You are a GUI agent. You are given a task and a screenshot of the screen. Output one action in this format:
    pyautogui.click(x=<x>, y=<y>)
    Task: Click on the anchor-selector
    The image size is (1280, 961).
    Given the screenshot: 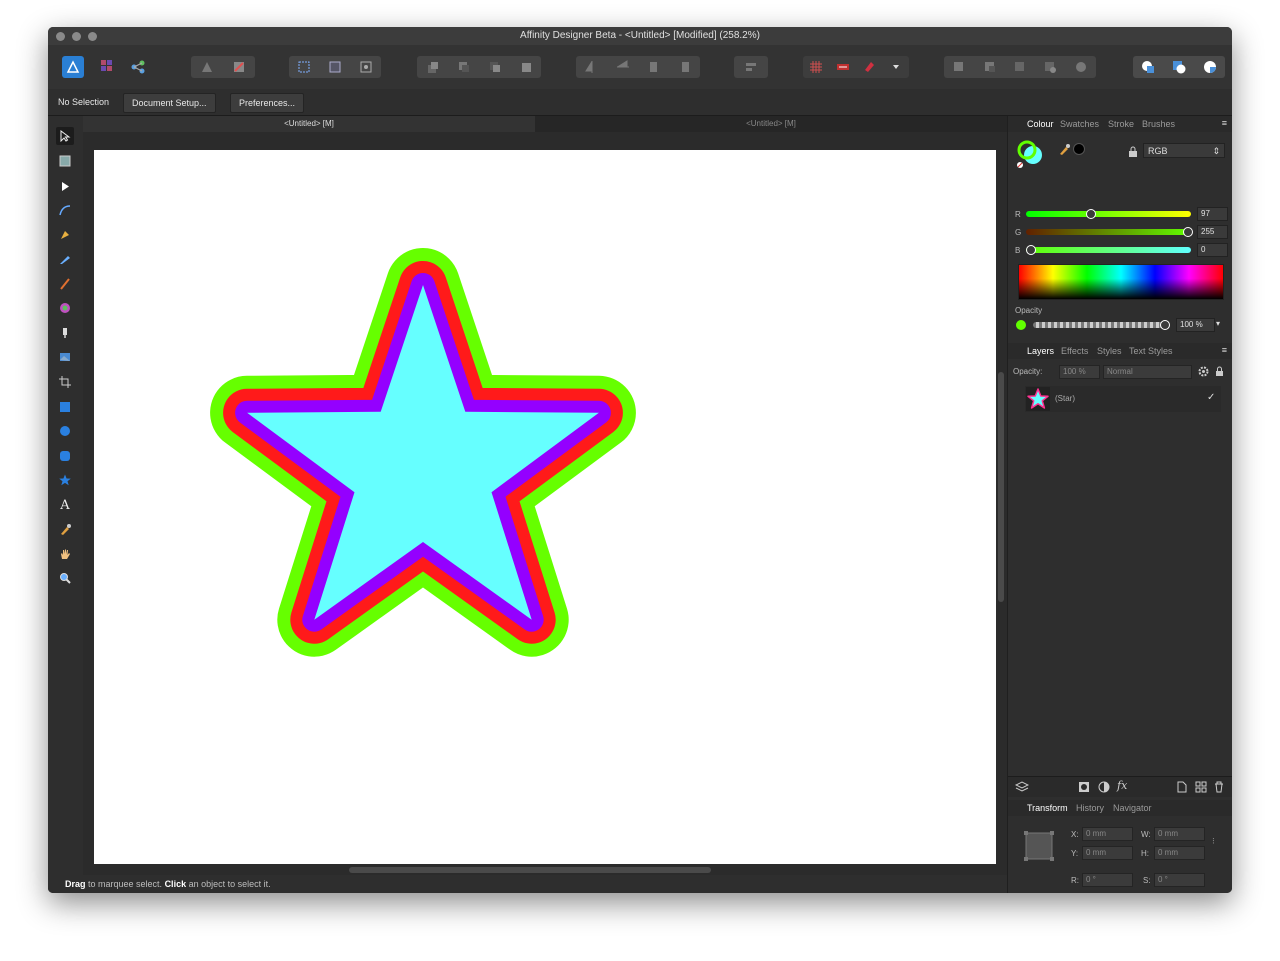 What is the action you would take?
    pyautogui.click(x=1039, y=846)
    